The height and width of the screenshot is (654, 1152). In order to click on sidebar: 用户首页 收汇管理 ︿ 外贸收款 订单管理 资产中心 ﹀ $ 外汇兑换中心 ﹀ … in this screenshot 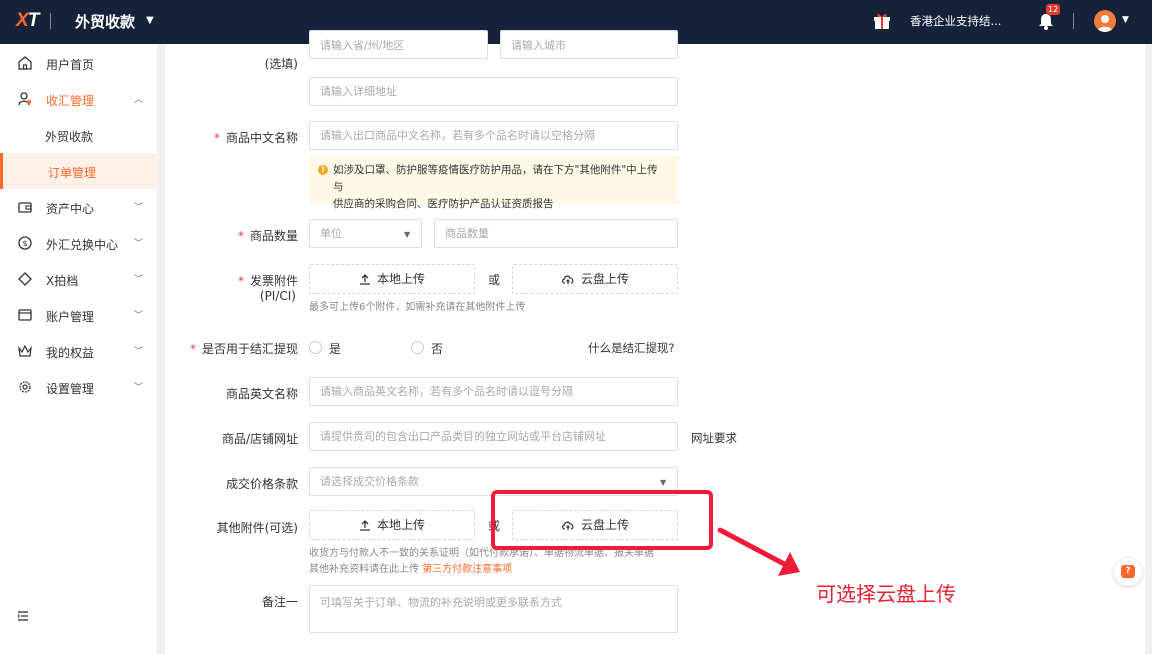, I will do `click(79, 349)`.